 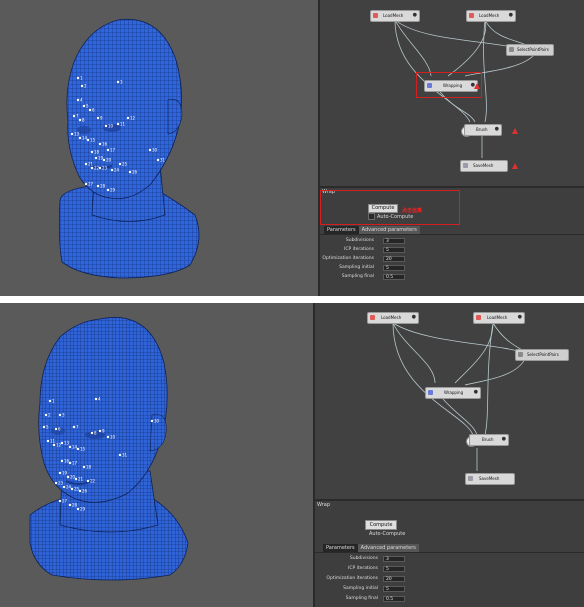 I want to click on node-wrapping: Wrapping ●, so click(x=453, y=393).